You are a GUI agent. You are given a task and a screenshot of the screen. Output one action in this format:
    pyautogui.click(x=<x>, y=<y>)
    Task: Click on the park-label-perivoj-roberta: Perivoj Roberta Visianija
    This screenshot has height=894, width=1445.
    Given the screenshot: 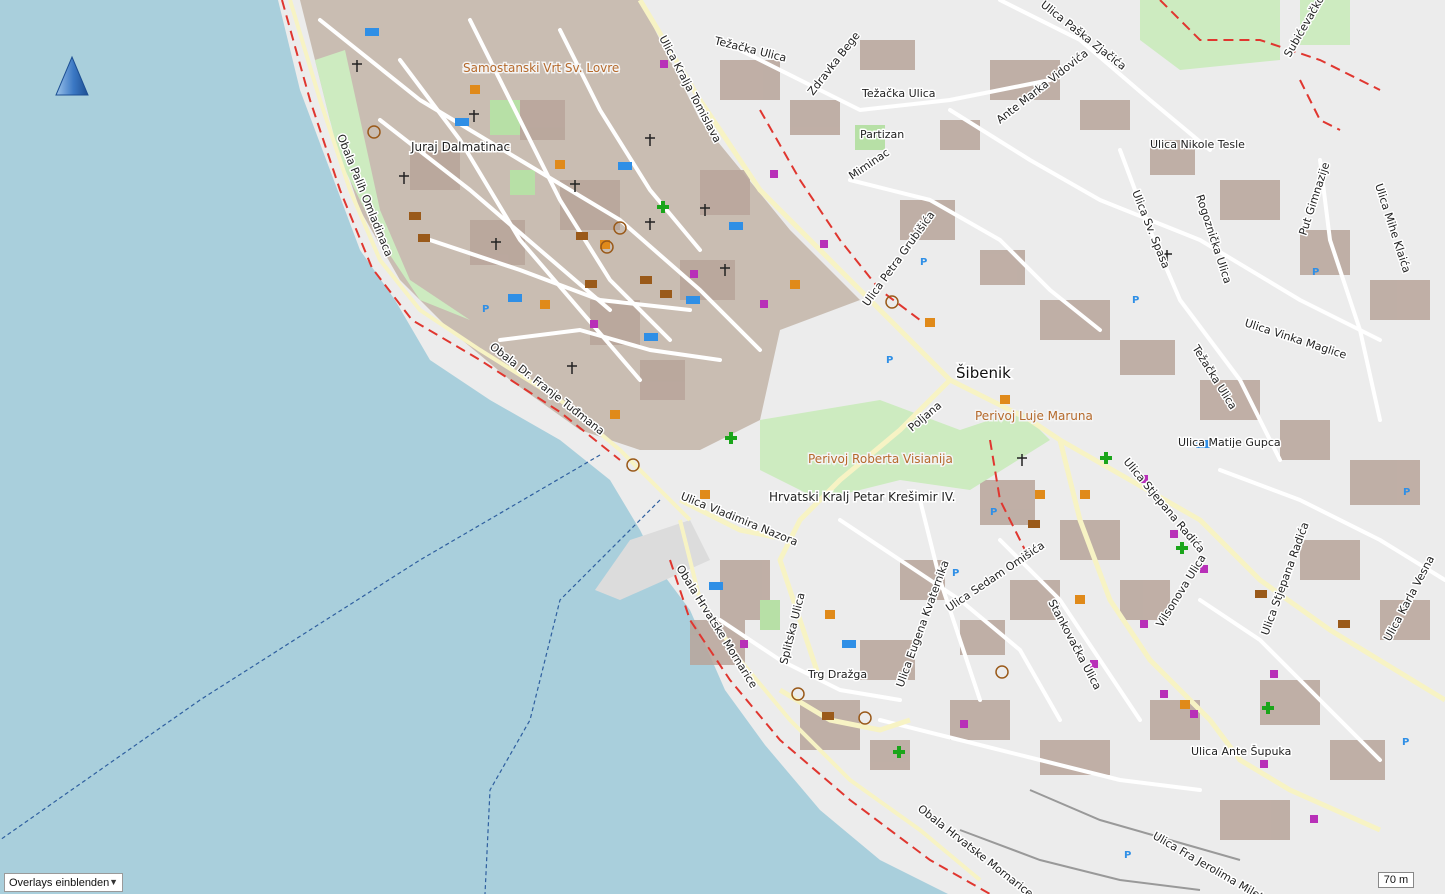 What is the action you would take?
    pyautogui.click(x=880, y=459)
    